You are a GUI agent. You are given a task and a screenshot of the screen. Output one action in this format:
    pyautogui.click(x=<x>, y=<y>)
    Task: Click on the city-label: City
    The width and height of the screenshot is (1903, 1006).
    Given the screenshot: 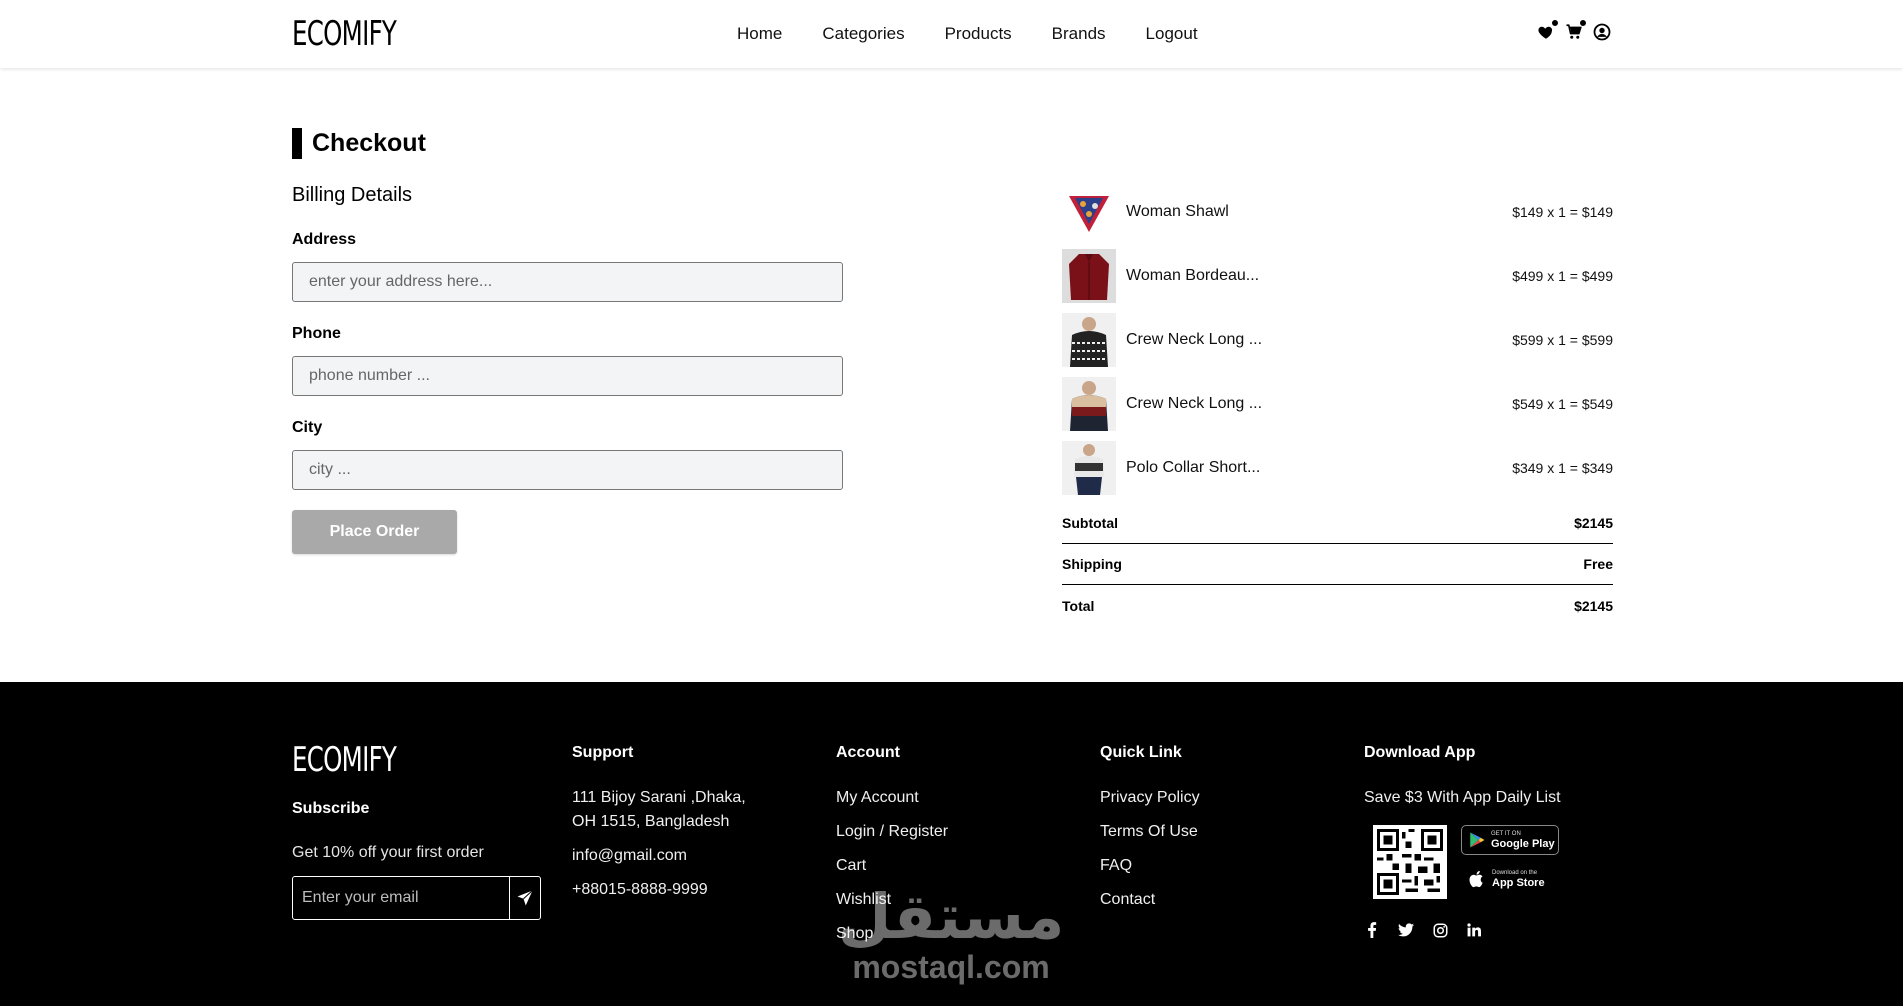 What is the action you would take?
    pyautogui.click(x=307, y=427)
    